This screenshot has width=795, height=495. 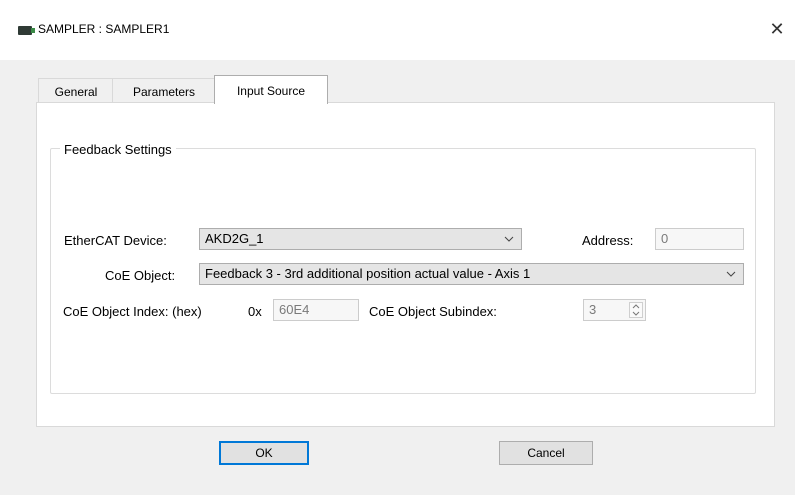 I want to click on spin-updown-icon, so click(x=636, y=310).